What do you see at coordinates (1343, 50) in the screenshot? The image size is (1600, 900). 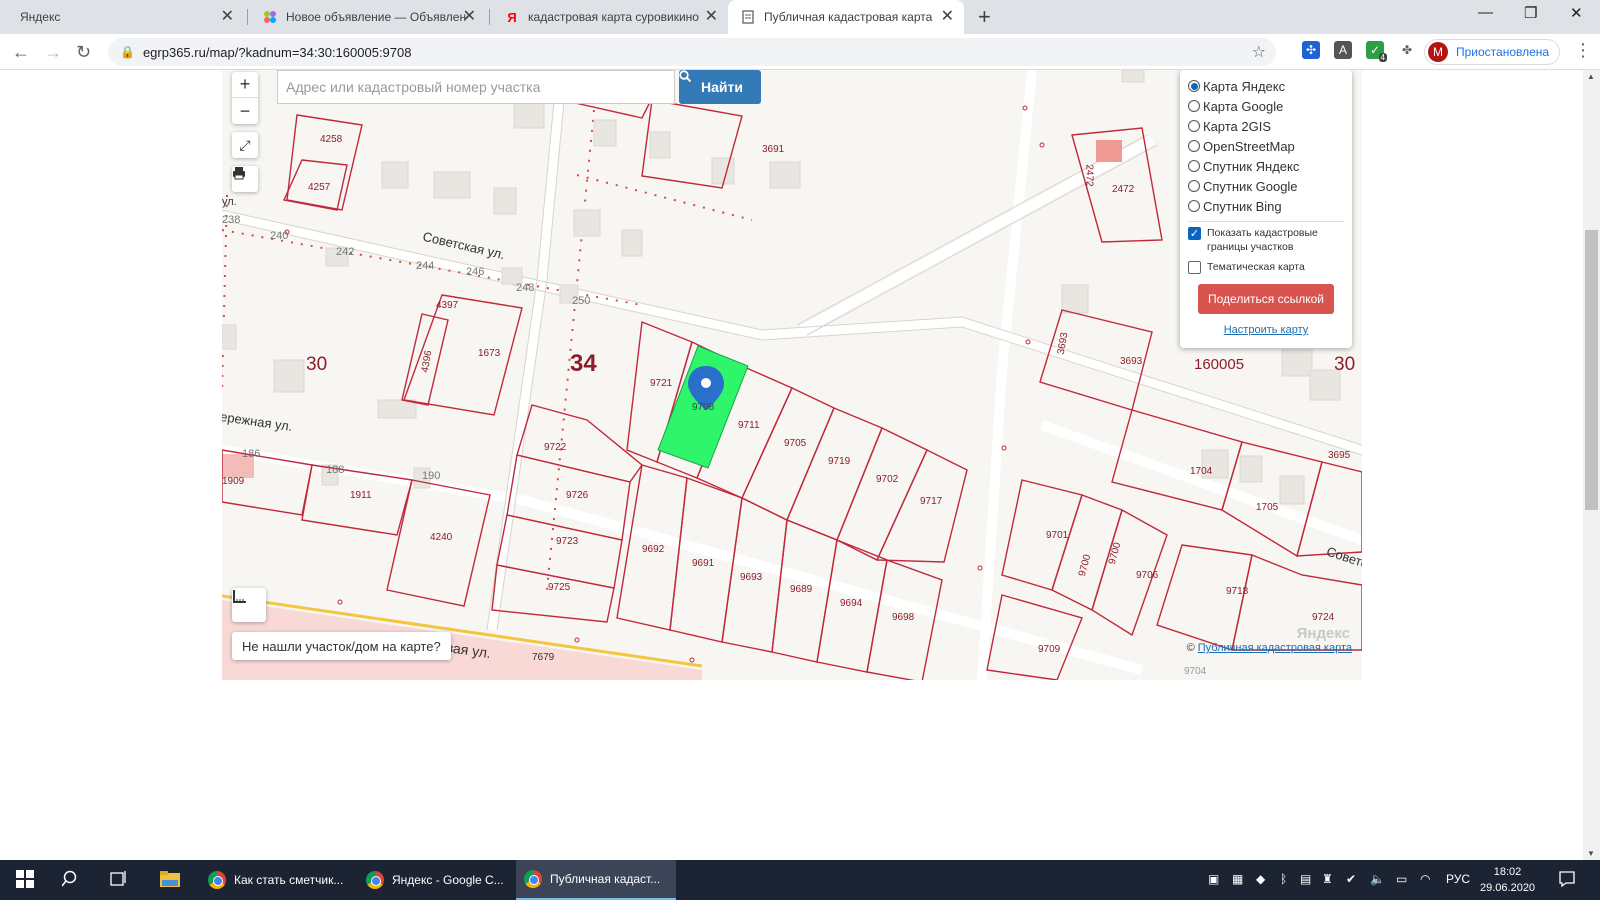 I see `translate-extension-icon: A` at bounding box center [1343, 50].